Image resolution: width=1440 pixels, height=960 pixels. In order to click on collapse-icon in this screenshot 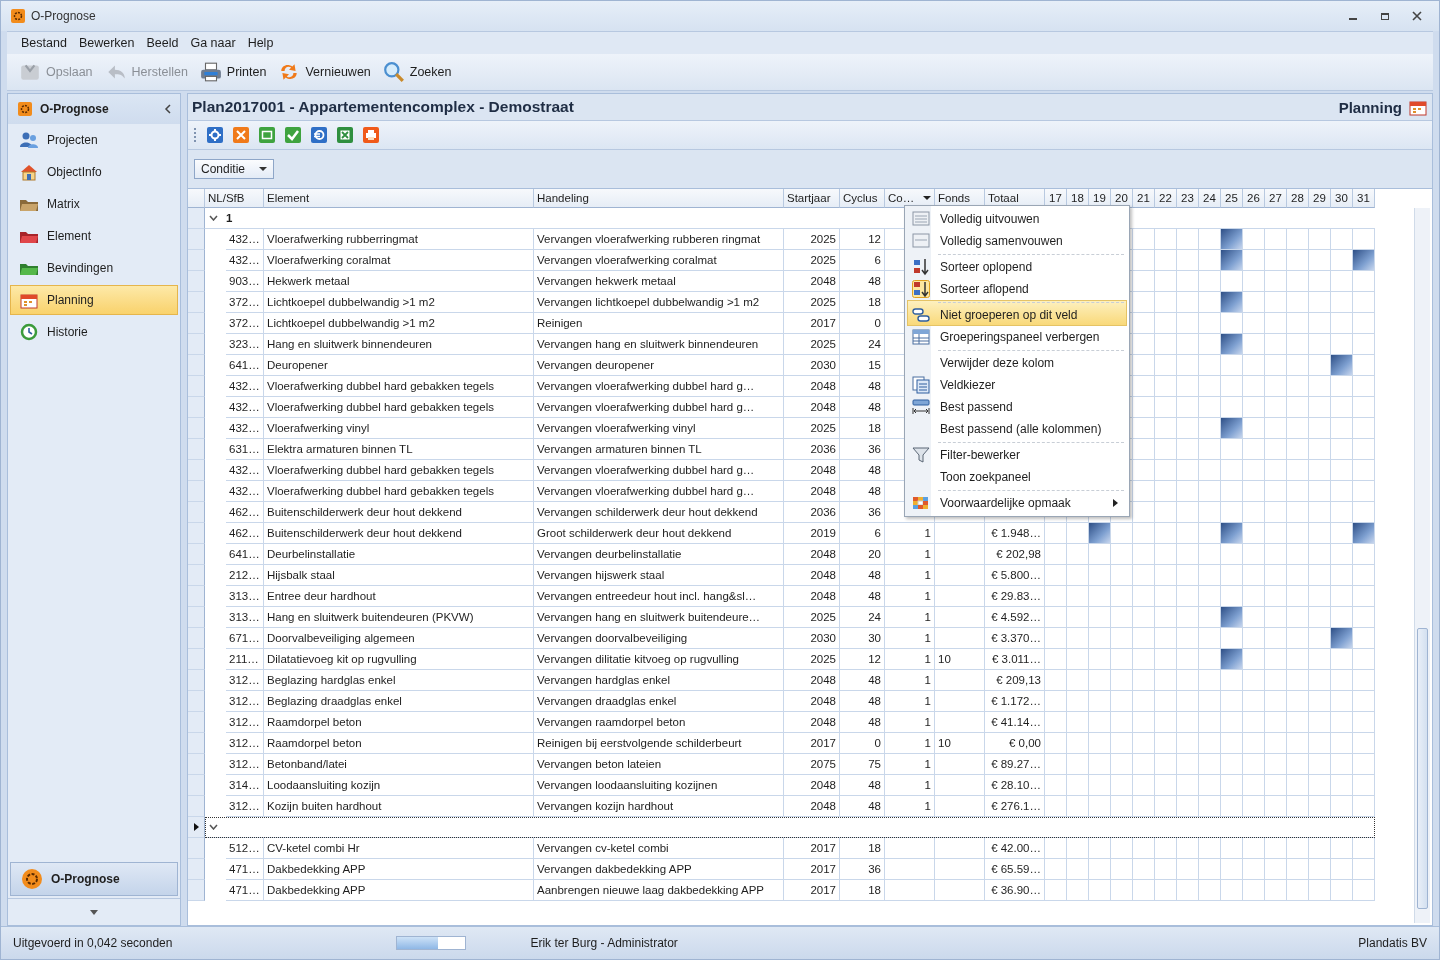, I will do `click(168, 109)`.